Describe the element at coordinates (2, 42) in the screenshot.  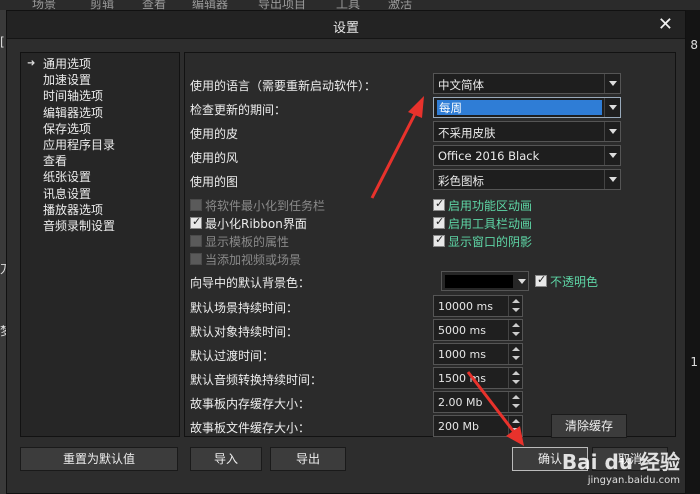
I see `bg-glyph: [` at that location.